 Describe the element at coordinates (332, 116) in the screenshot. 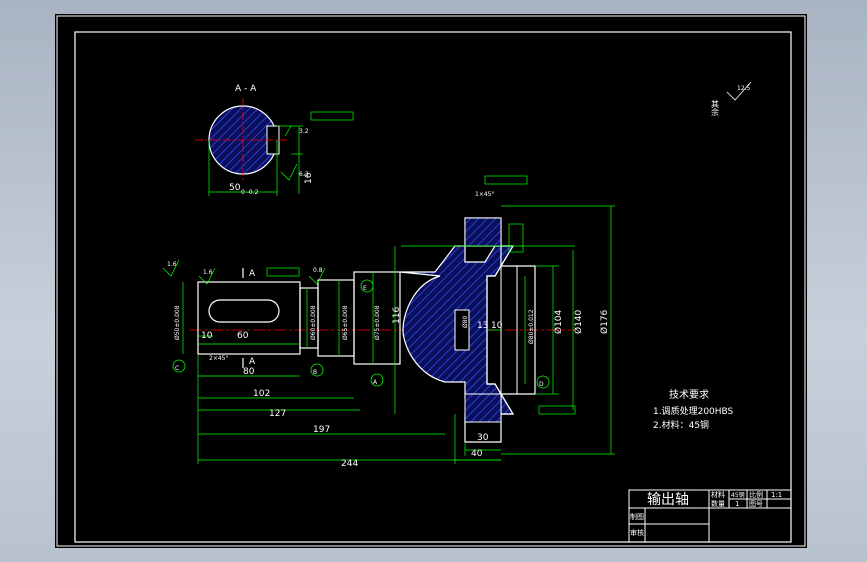

I see `tolerance-frame-sym` at that location.